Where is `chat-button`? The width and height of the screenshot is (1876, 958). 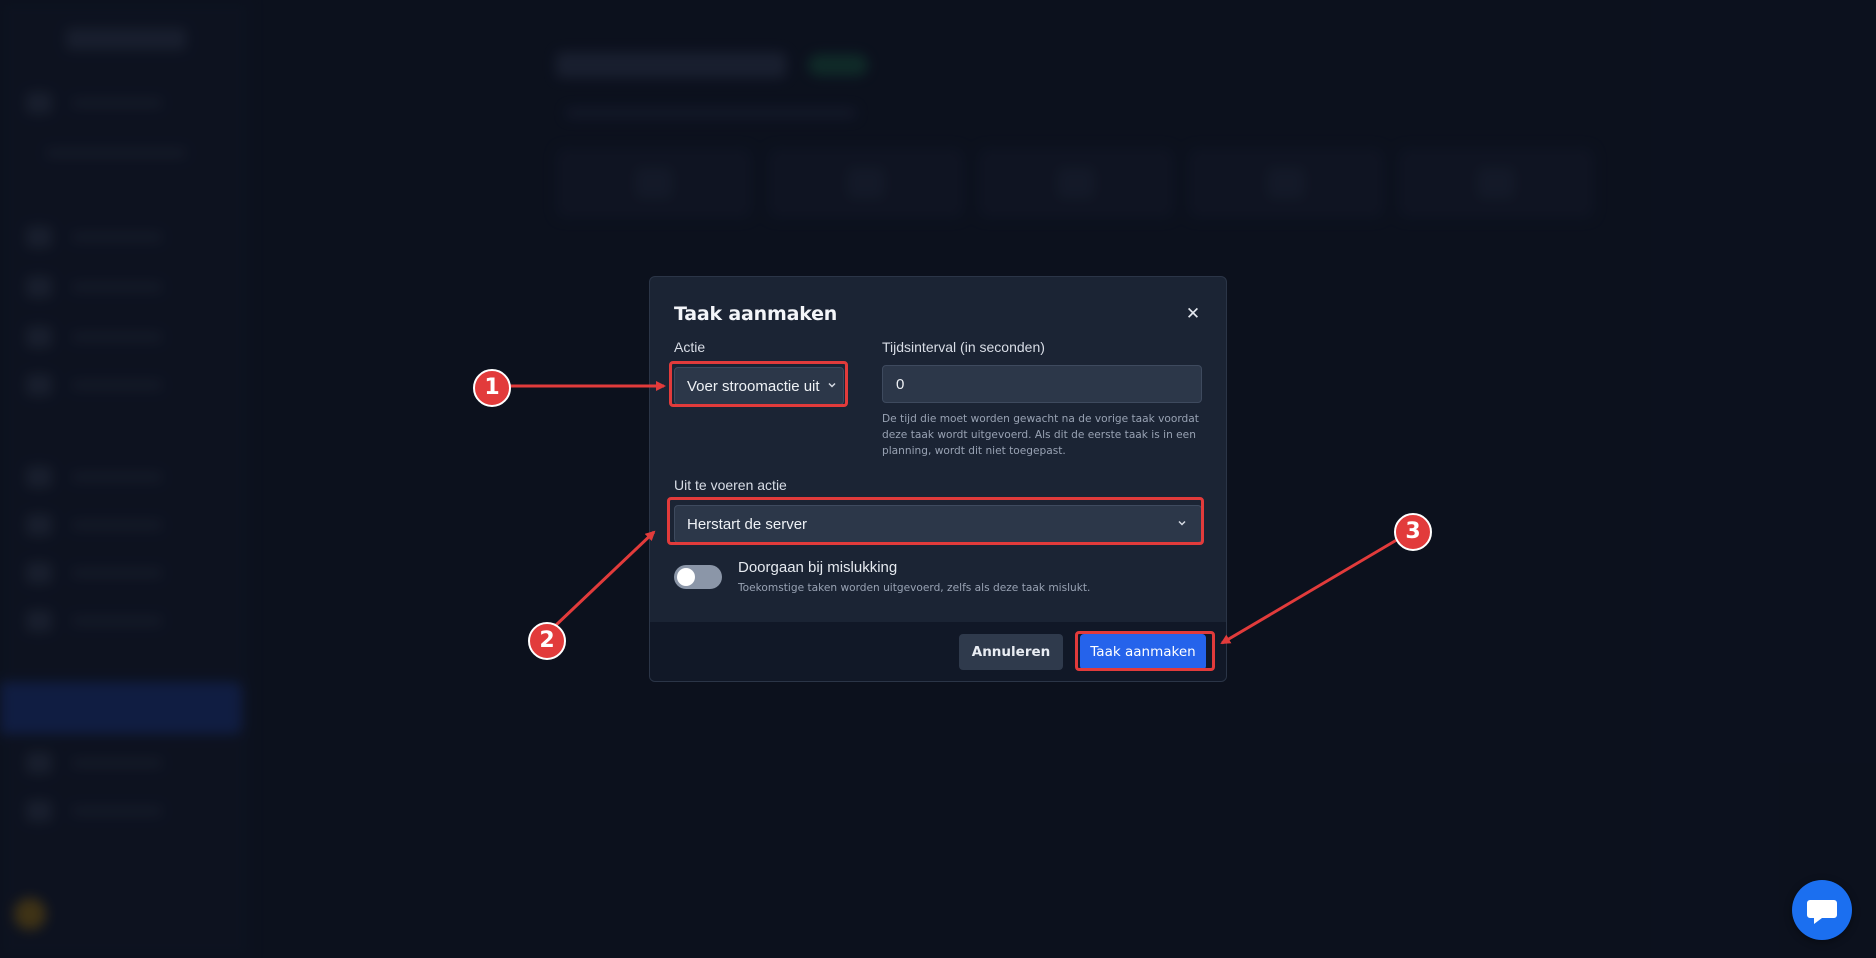
chat-button is located at coordinates (1822, 910).